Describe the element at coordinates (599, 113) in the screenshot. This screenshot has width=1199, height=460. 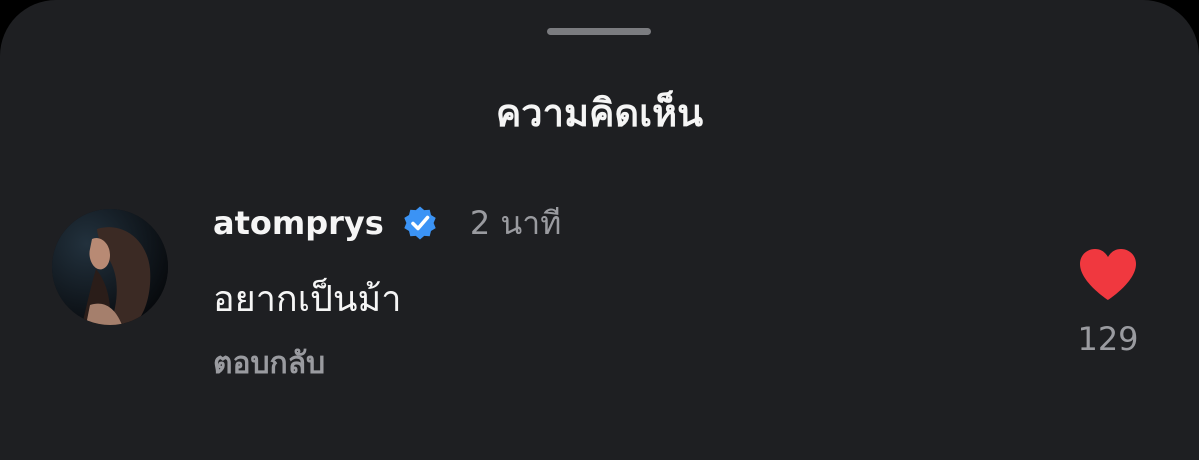
I see `sheet-title: ความคิดเห็น` at that location.